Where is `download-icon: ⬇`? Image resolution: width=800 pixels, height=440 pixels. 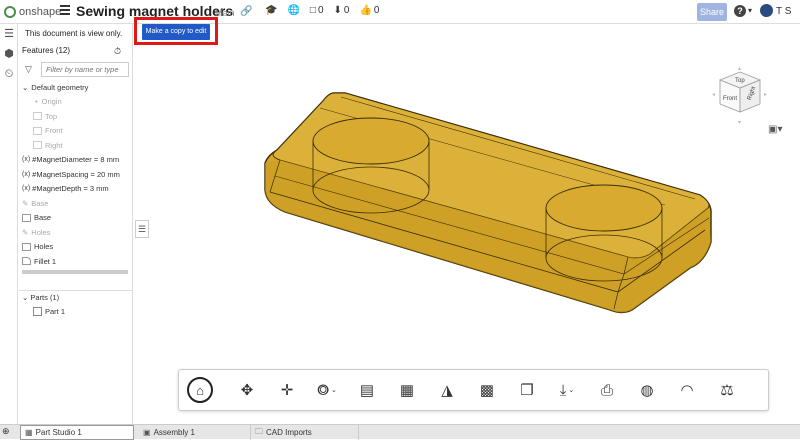
download-icon: ⬇ is located at coordinates (337, 10).